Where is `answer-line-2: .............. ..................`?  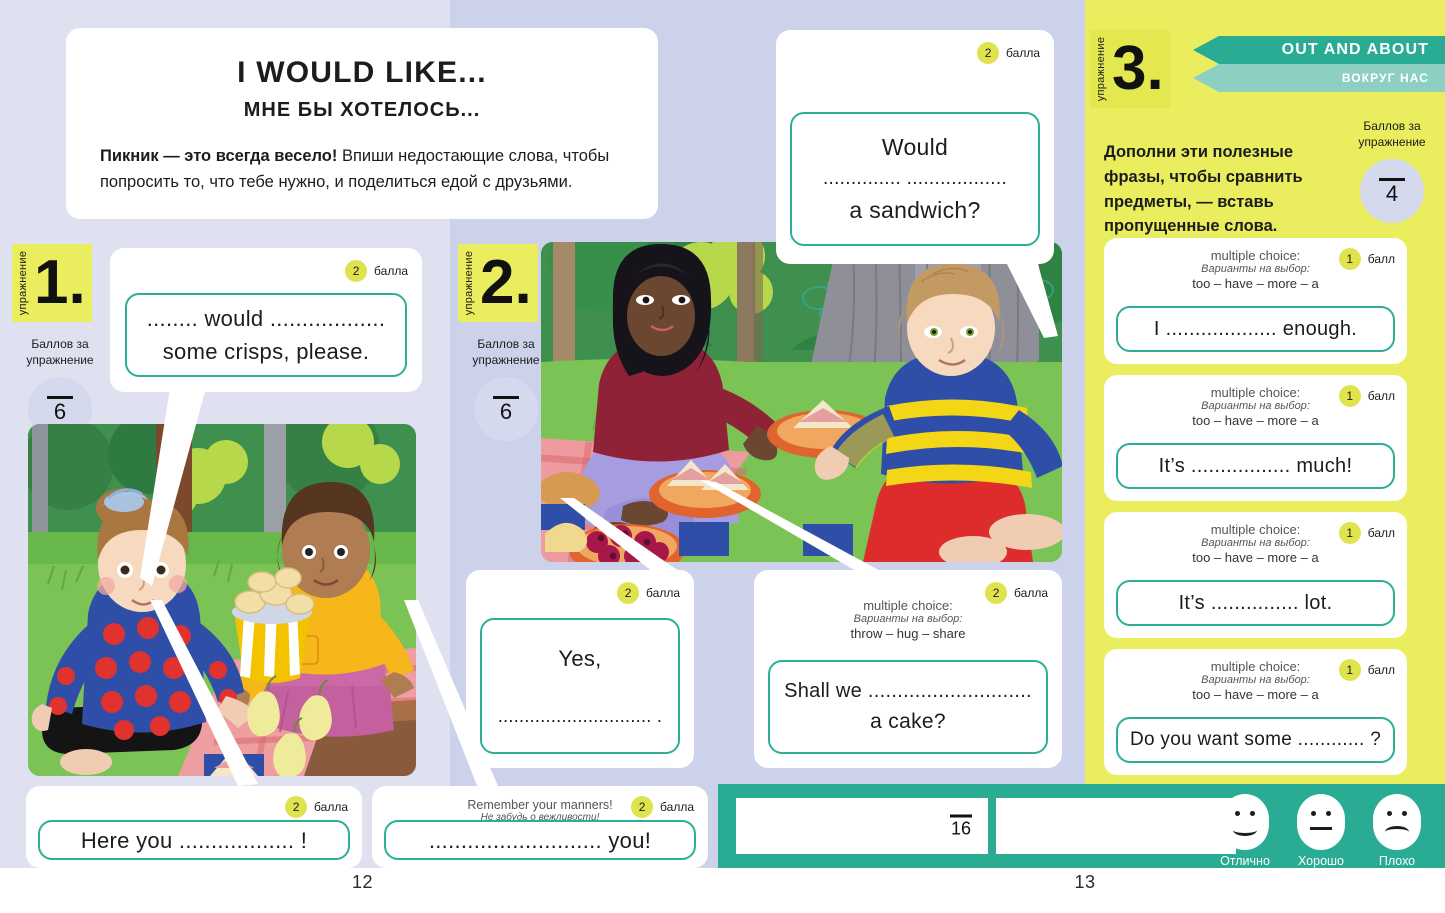 answer-line-2: .............. .................. is located at coordinates (915, 178).